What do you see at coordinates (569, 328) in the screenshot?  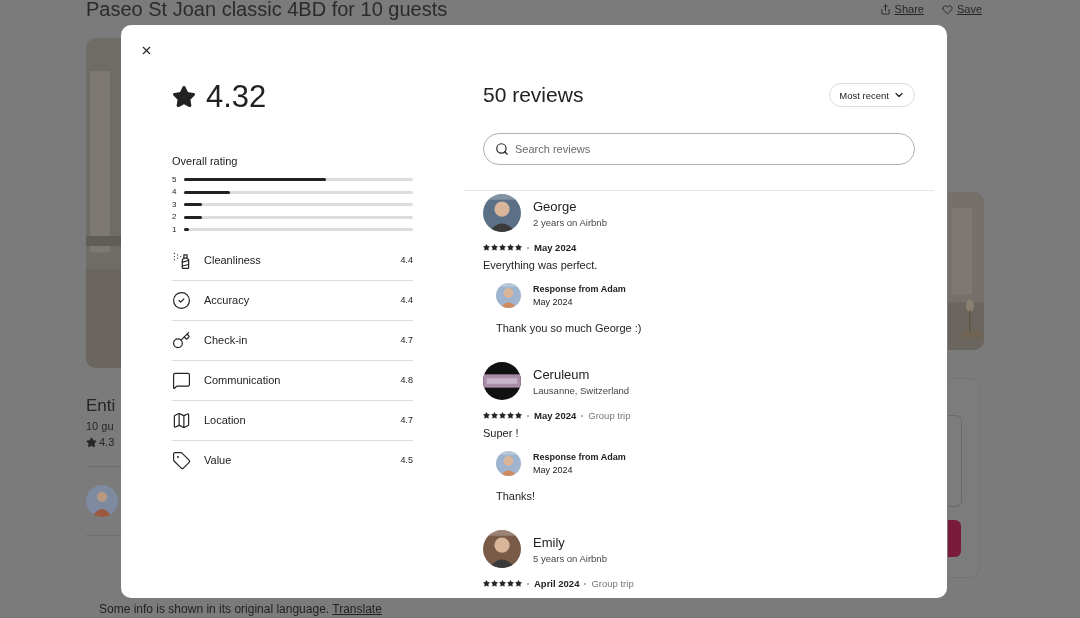 I see `response-text: Thank you so much George :)` at bounding box center [569, 328].